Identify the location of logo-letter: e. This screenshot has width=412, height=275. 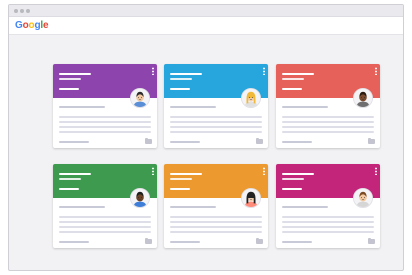
(45, 25).